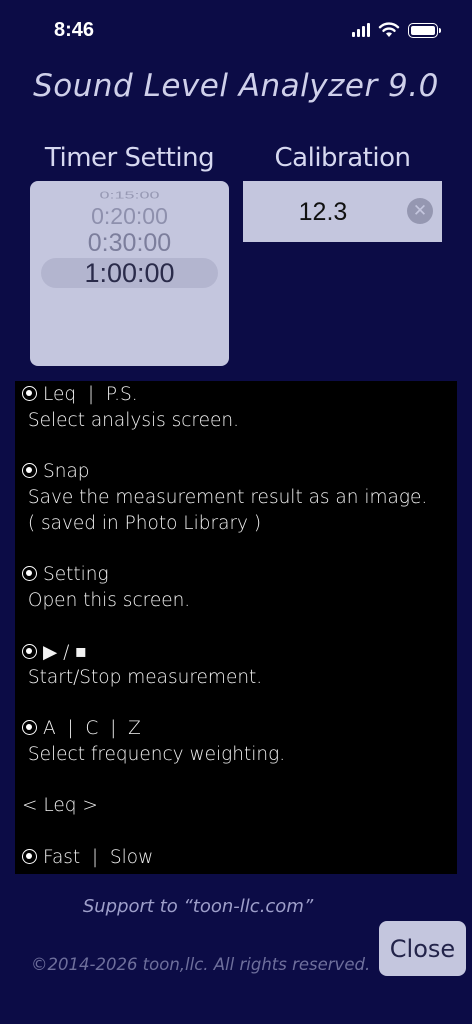 The width and height of the screenshot is (472, 1024). I want to click on help-line: Select frequency weighting., so click(154, 754).